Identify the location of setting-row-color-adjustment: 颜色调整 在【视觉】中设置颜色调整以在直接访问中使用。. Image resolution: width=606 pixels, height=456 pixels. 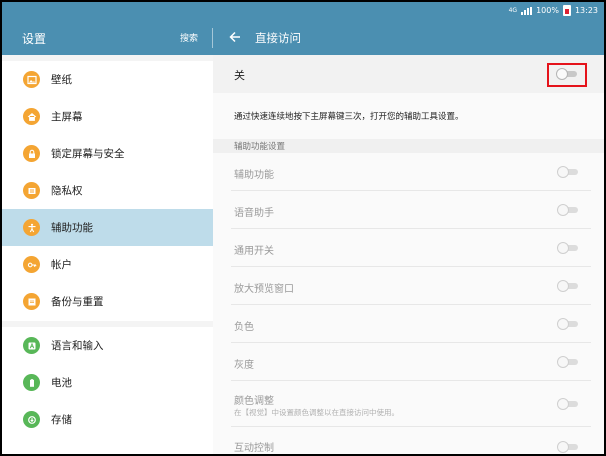
(408, 404).